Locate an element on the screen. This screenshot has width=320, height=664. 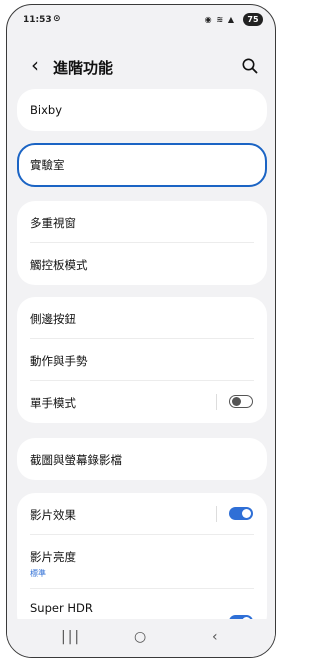
header: ‹ 進階功能 is located at coordinates (141, 67).